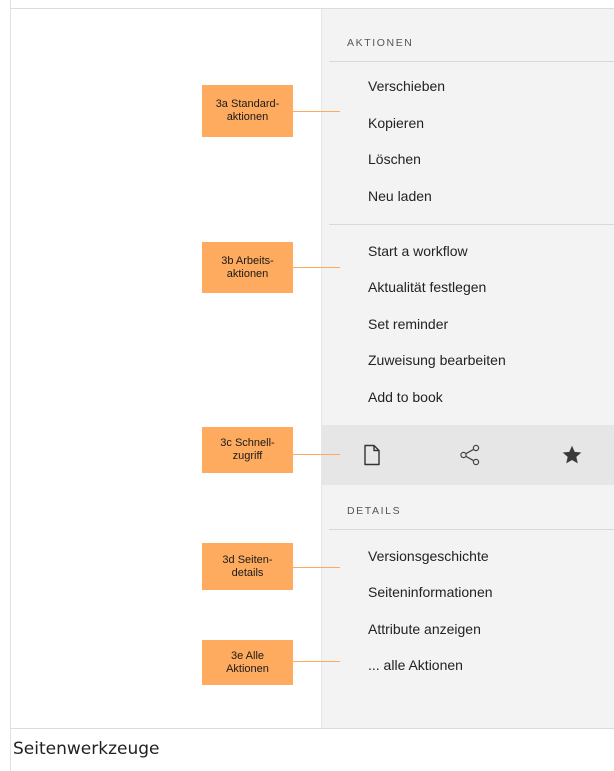 The image size is (614, 771). I want to click on action-move: Verschieben, so click(406, 86).